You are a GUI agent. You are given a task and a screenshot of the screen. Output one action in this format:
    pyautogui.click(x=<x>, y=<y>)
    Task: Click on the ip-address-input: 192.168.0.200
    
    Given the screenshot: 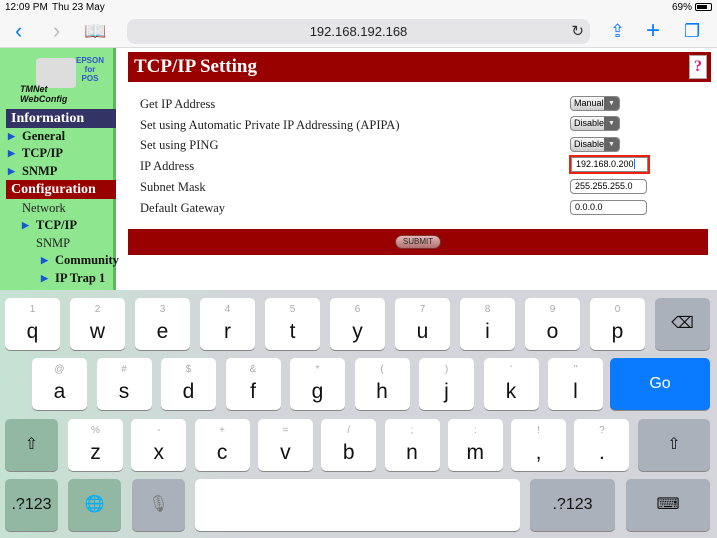 What is the action you would take?
    pyautogui.click(x=609, y=164)
    